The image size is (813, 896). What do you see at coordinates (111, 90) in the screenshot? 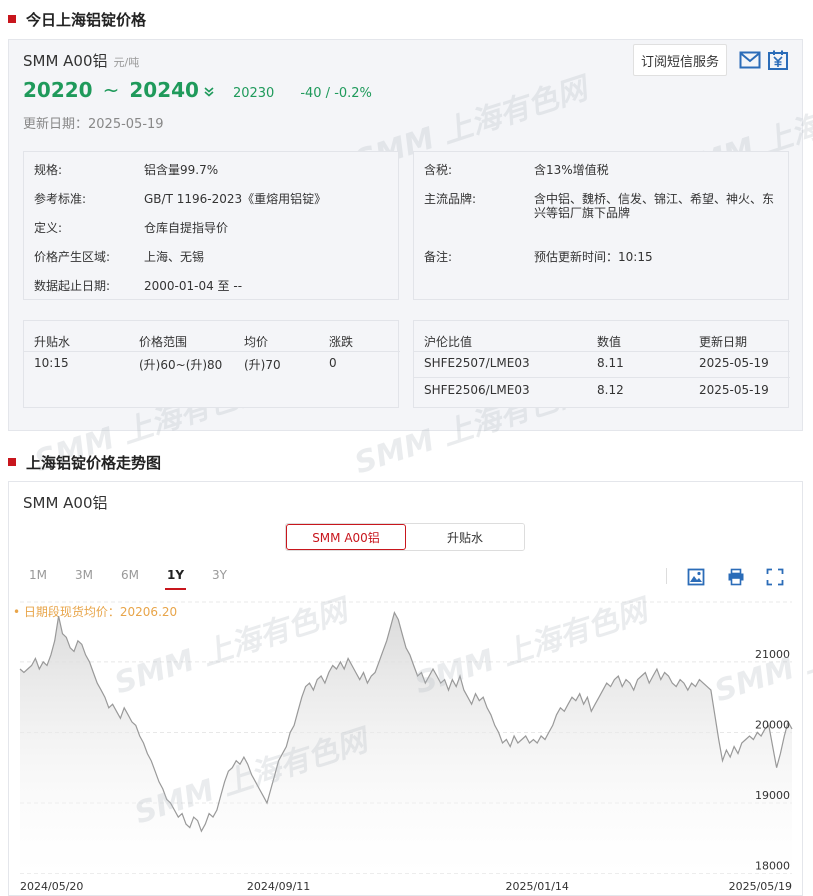
I see `price-tilde: ~` at bounding box center [111, 90].